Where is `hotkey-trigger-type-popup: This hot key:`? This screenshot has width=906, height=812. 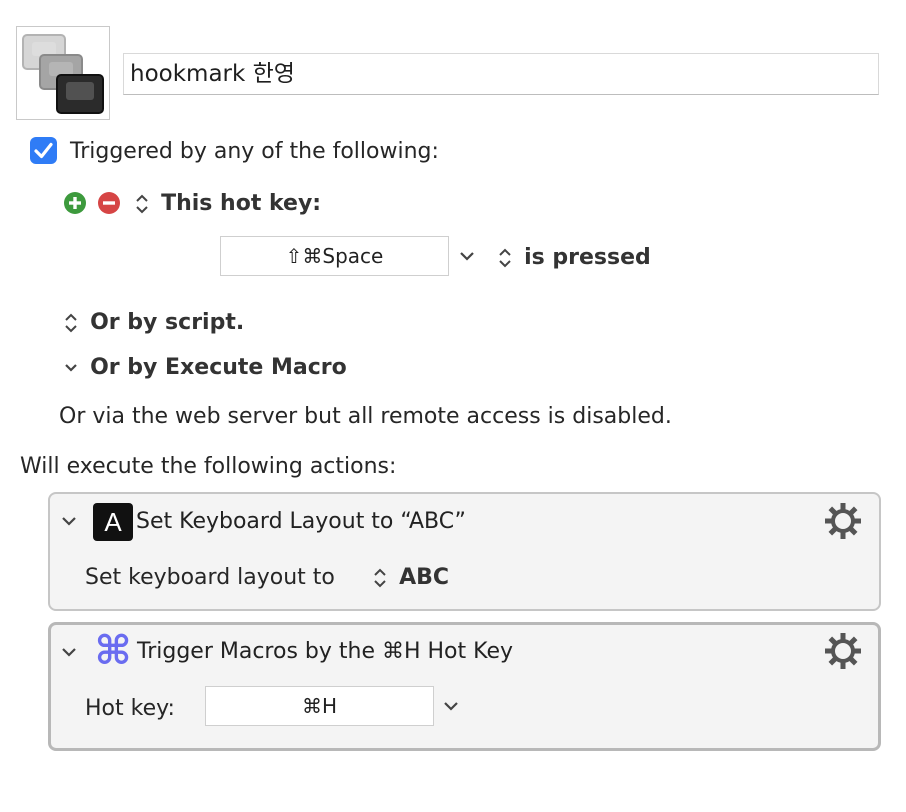
hotkey-trigger-type-popup: This hot key: is located at coordinates (227, 204).